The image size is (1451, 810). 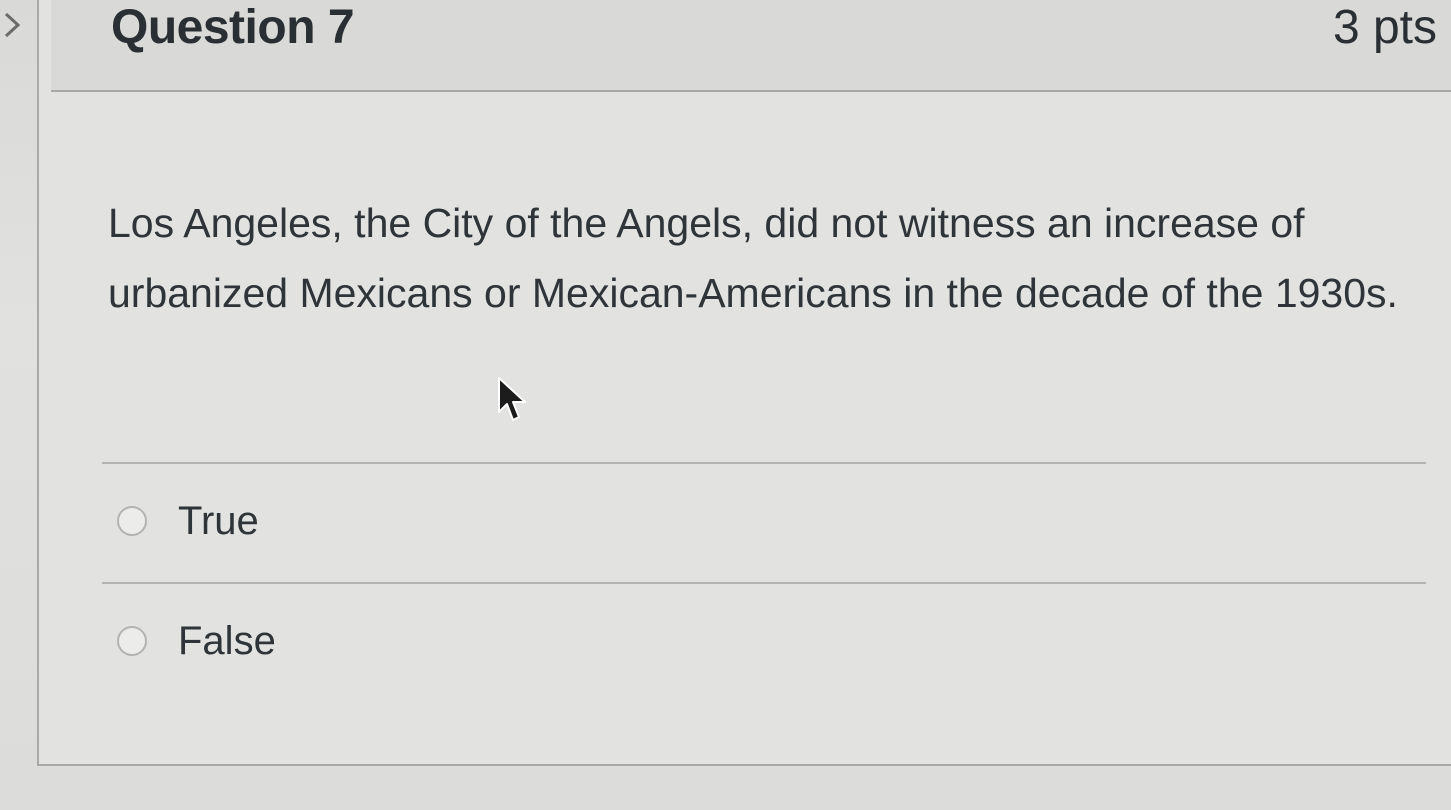 I want to click on mouse-pointer-icon, so click(x=512, y=399).